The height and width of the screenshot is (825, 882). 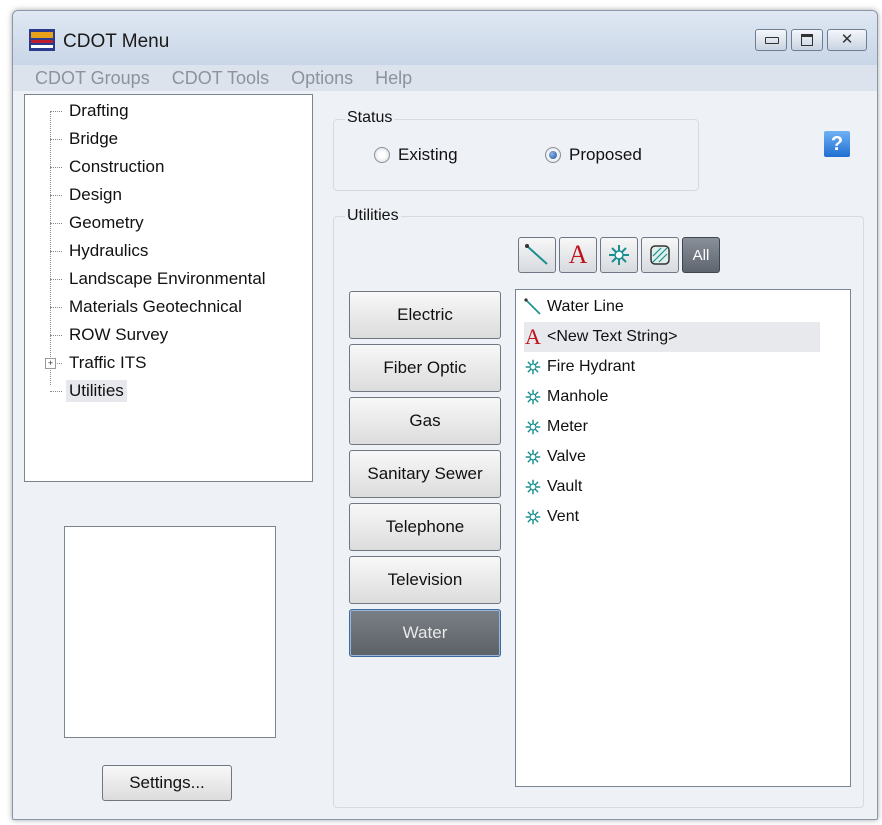 What do you see at coordinates (393, 78) in the screenshot?
I see `menu-help: Help` at bounding box center [393, 78].